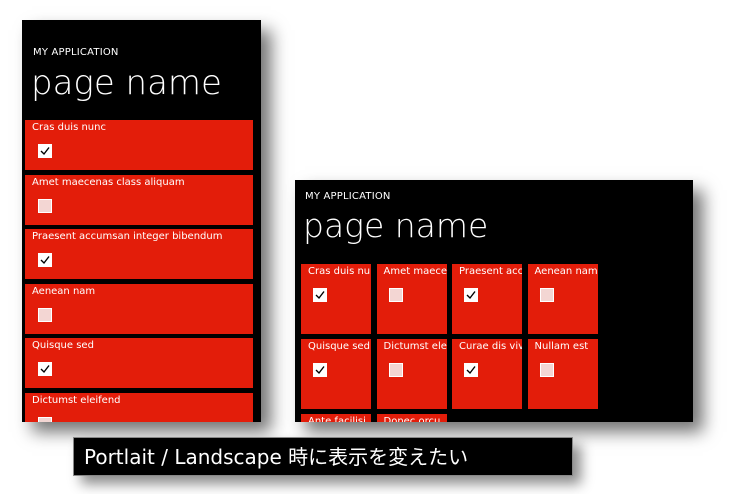  What do you see at coordinates (411, 299) in the screenshot?
I see `list-item: Amet maecenas` at bounding box center [411, 299].